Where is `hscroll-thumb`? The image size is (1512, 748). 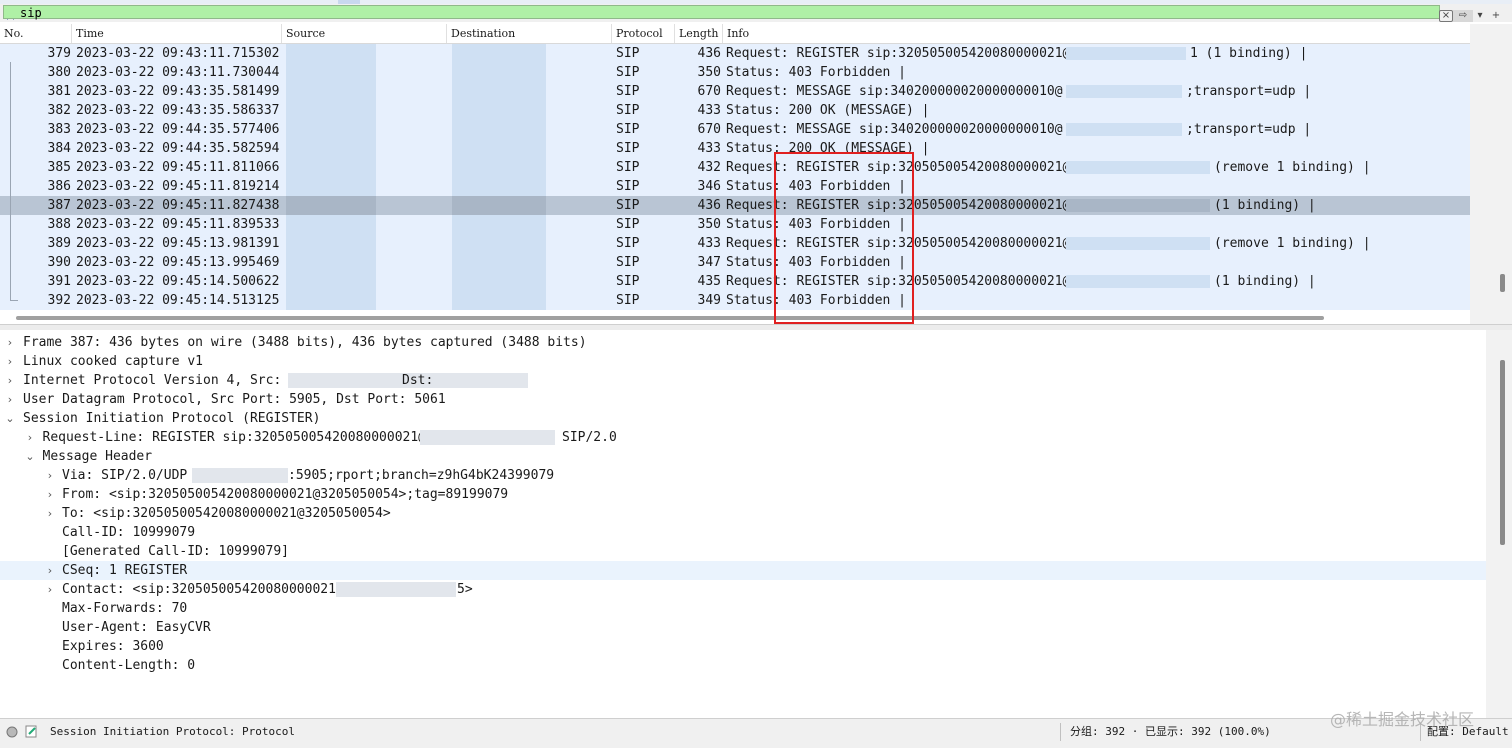 hscroll-thumb is located at coordinates (670, 318).